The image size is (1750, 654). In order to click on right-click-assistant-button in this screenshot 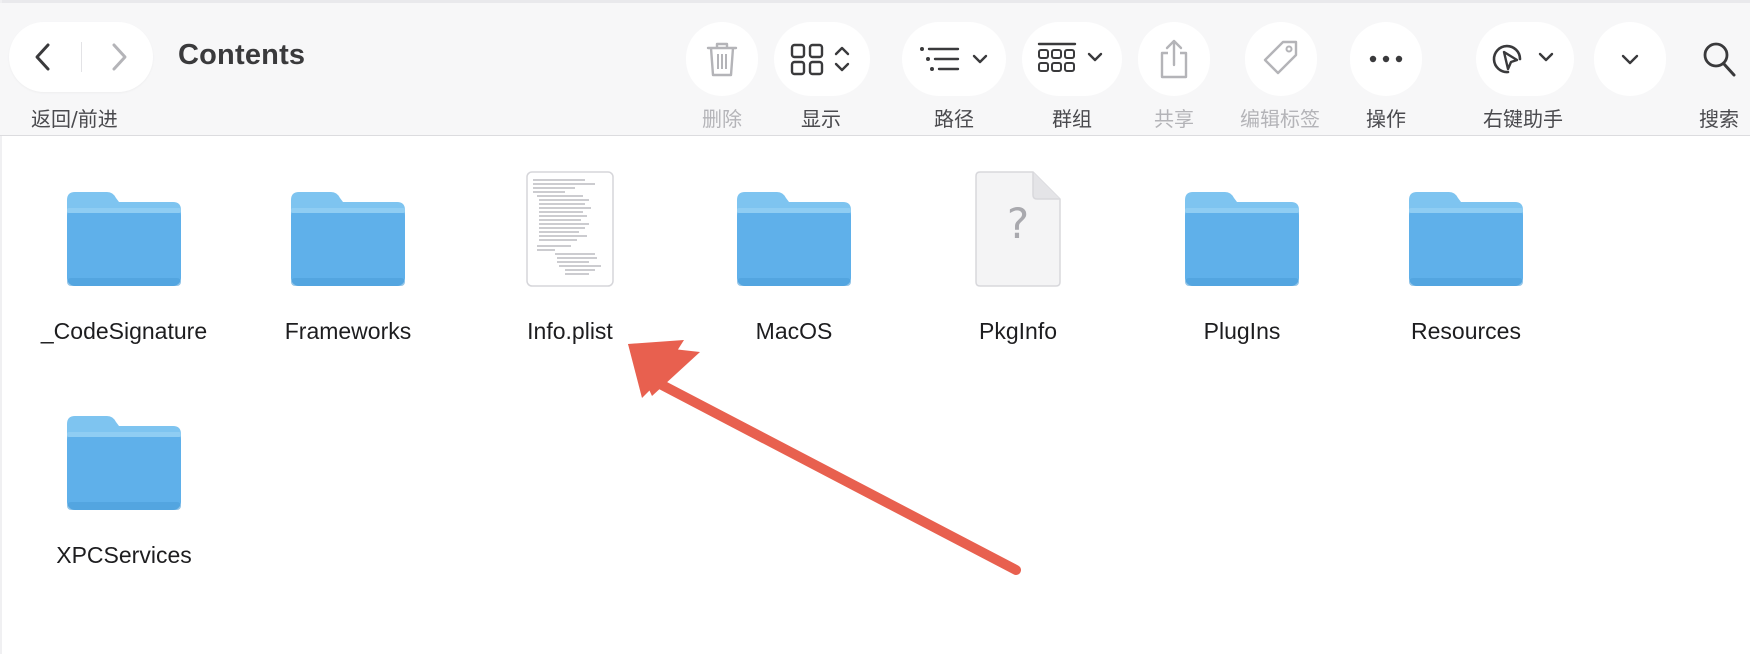, I will do `click(1525, 59)`.